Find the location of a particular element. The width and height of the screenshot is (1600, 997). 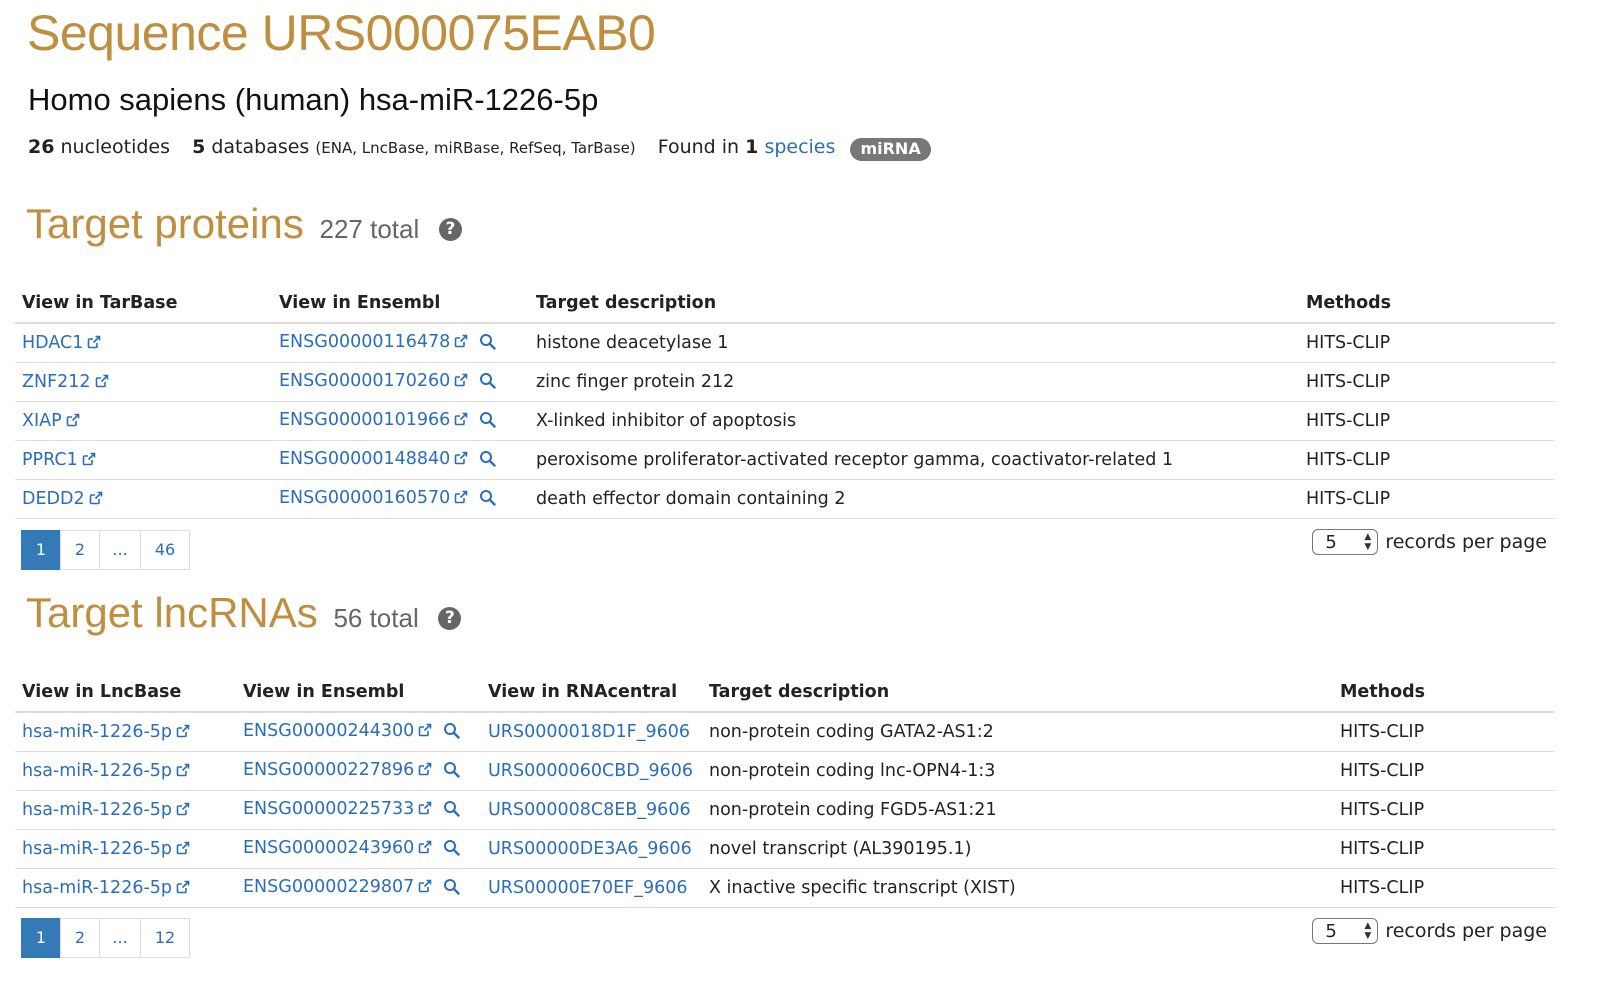

description-cell: X-linked inhibitor of apoptosis is located at coordinates (914, 421).